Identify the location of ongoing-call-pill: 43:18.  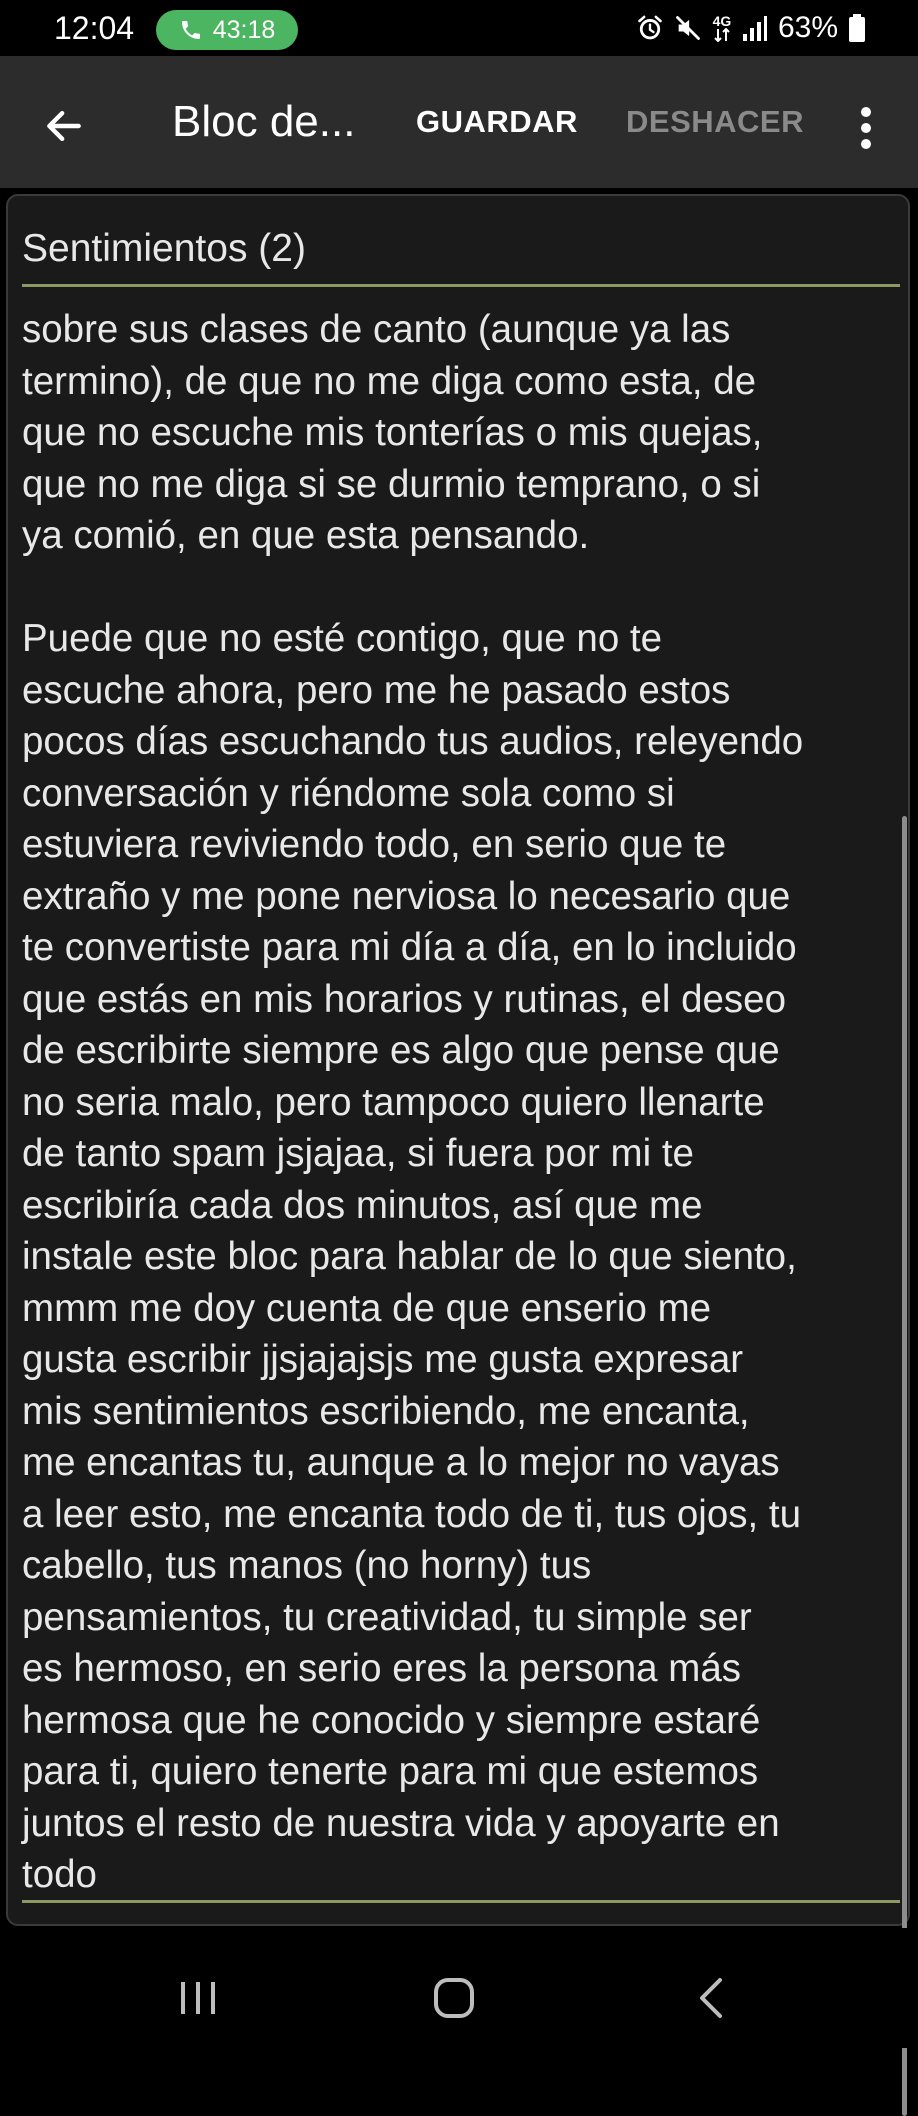
(227, 30).